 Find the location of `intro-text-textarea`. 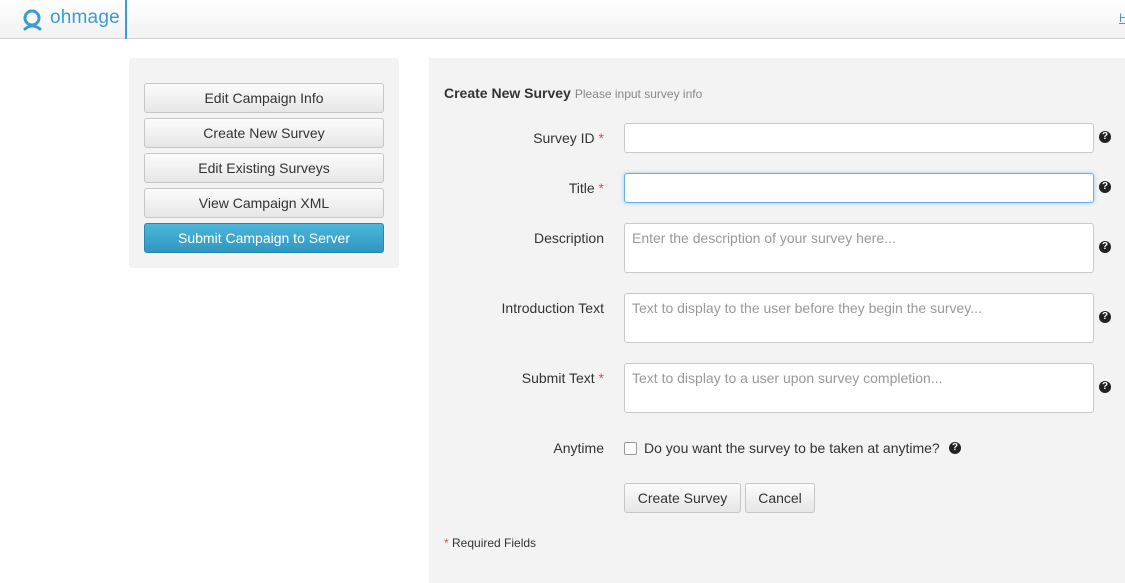

intro-text-textarea is located at coordinates (859, 318).